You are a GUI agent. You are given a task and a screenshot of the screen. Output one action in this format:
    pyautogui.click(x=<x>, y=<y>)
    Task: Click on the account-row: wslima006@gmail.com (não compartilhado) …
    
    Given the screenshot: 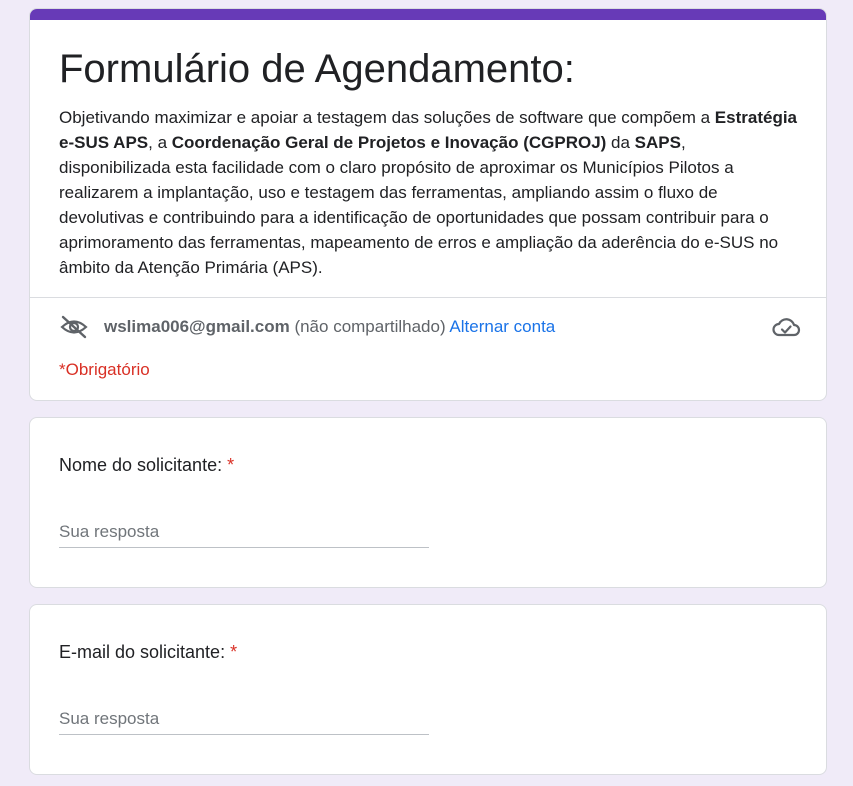 What is the action you would take?
    pyautogui.click(x=430, y=327)
    